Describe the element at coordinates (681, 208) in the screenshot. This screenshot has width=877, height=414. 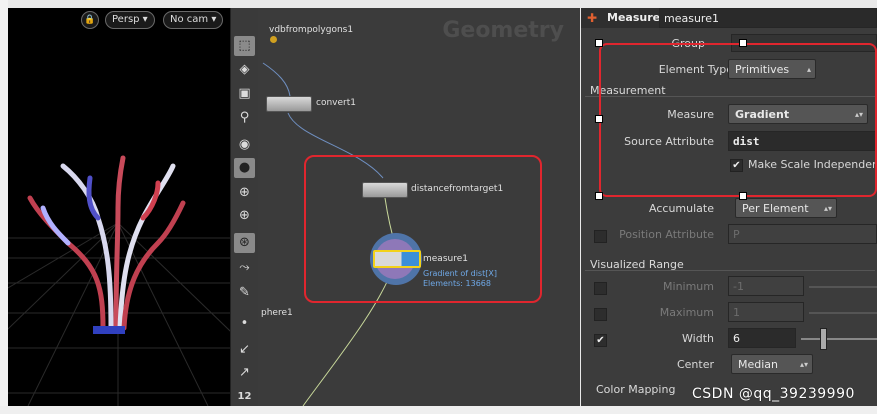
I see `accumulate-label: Accumulate` at that location.